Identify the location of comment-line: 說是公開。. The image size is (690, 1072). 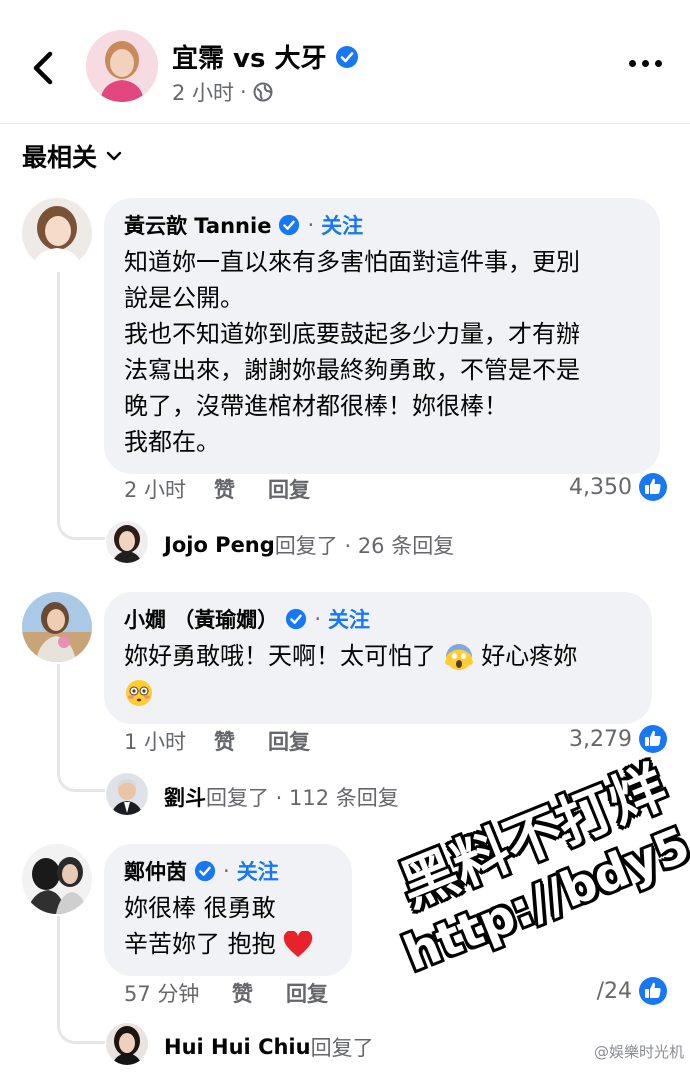
(184, 298).